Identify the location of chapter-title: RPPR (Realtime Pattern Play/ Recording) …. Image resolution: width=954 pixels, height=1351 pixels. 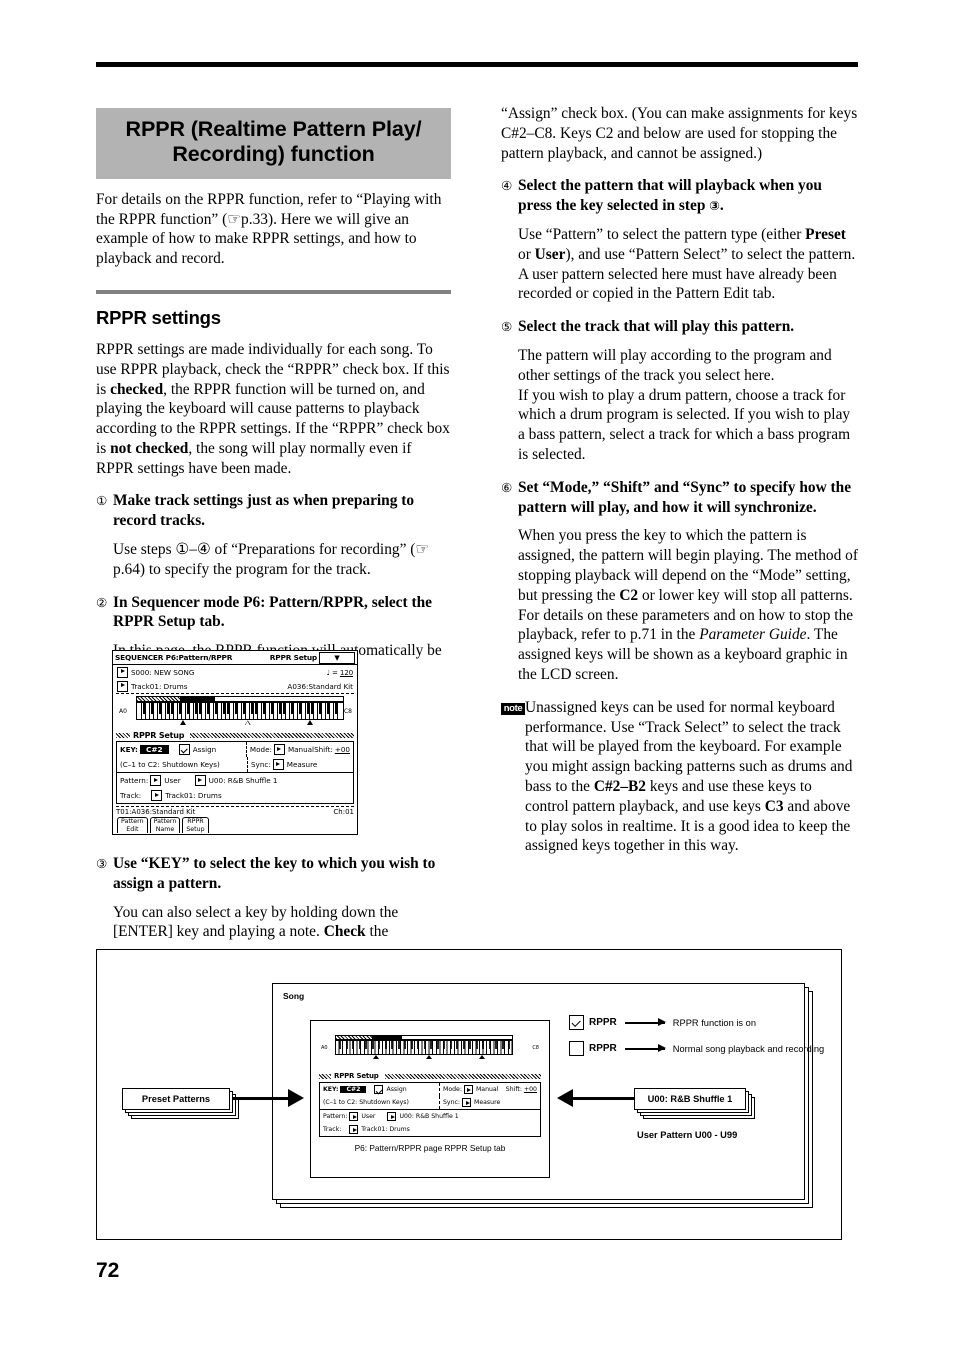
(273, 143).